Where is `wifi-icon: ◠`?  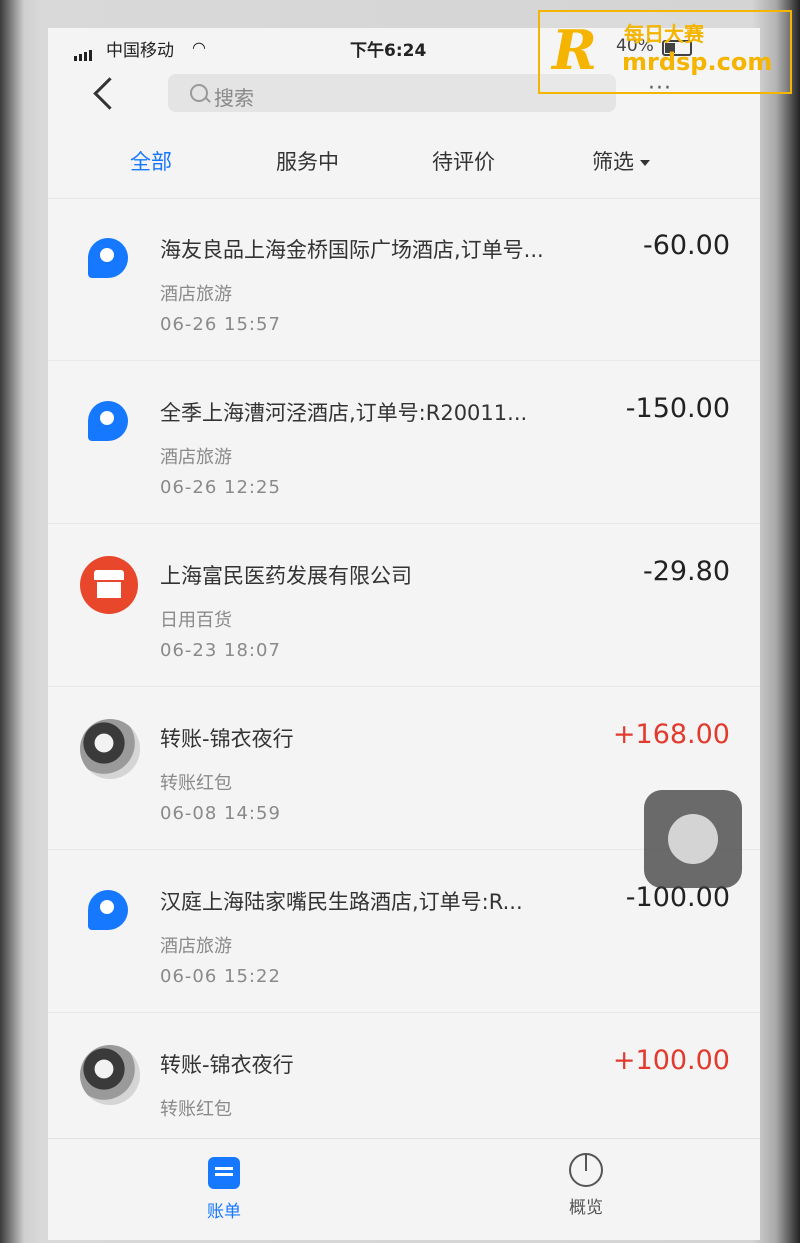 wifi-icon: ◠ is located at coordinates (199, 47).